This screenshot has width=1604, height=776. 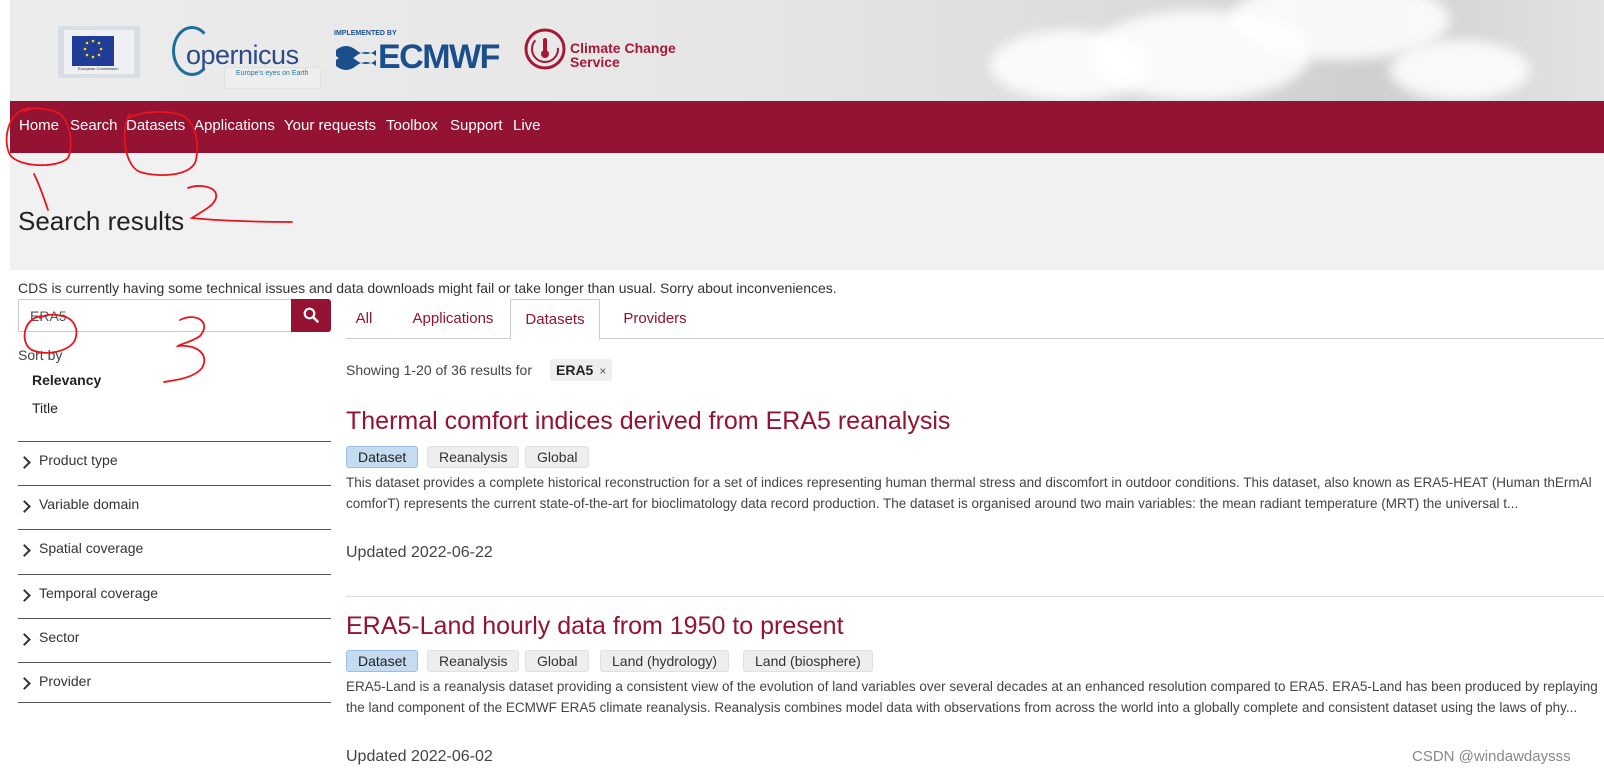 What do you see at coordinates (602, 371) in the screenshot?
I see `remove-query-icon: ×` at bounding box center [602, 371].